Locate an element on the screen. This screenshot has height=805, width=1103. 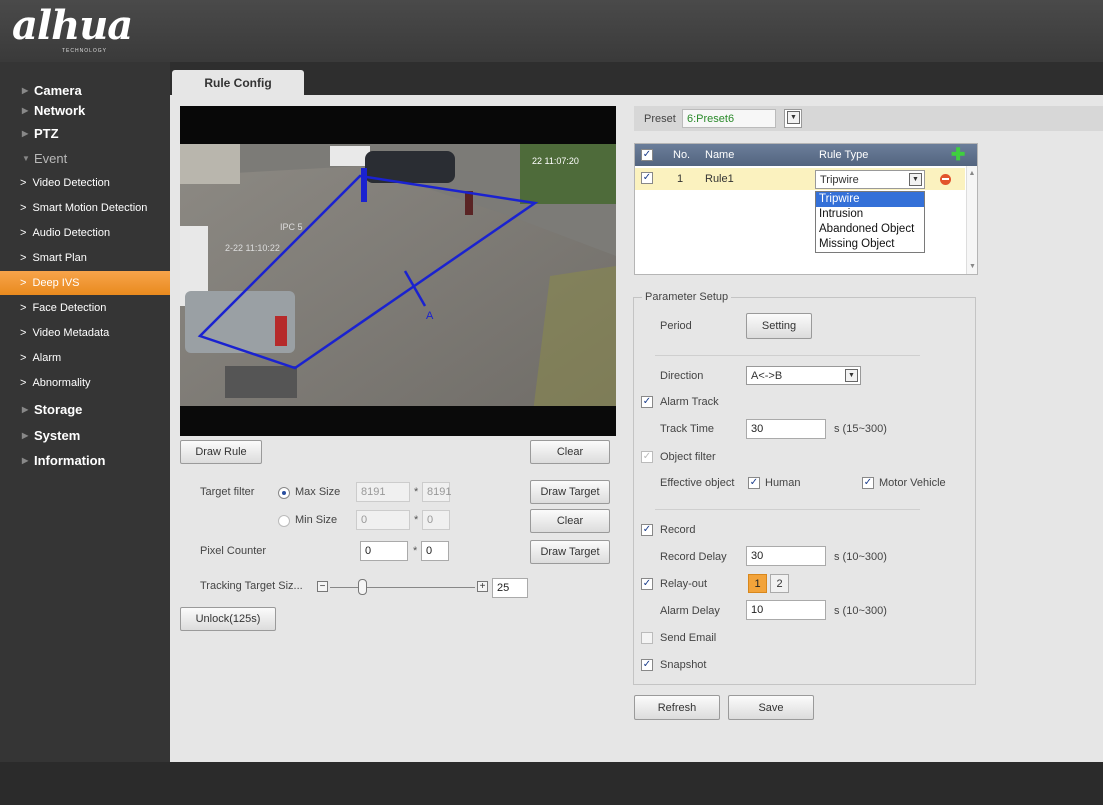
table-row: ✓ 1 Rule1 Tripwire ▼ is located at coordinates (800, 179).